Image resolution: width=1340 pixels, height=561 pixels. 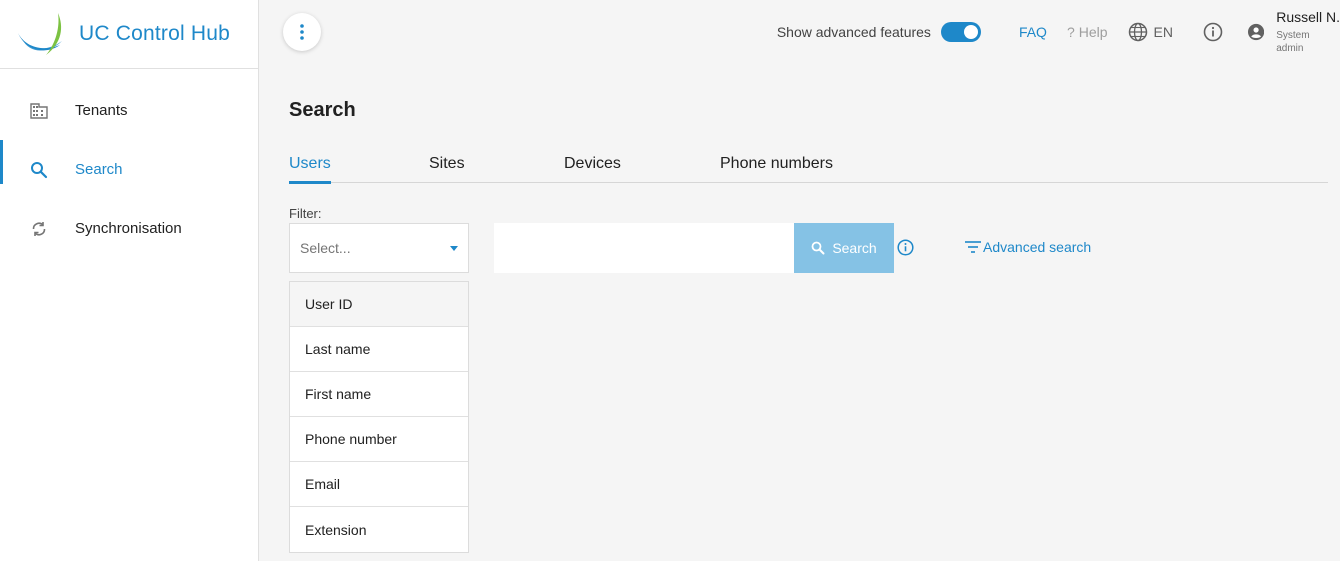 What do you see at coordinates (1093, 32) in the screenshot?
I see `help-label: Help` at bounding box center [1093, 32].